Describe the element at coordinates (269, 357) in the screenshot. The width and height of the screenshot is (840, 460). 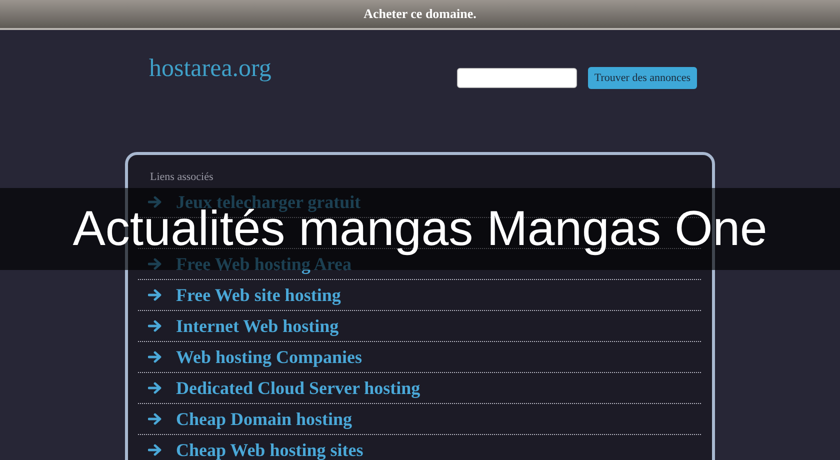
I see `related-link: Web hosting Companies` at that location.